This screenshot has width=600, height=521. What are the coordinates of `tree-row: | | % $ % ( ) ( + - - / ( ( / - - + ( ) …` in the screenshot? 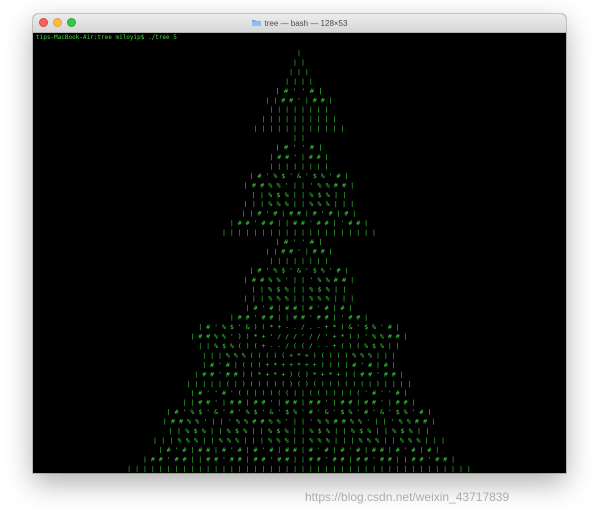 It's located at (298, 346).